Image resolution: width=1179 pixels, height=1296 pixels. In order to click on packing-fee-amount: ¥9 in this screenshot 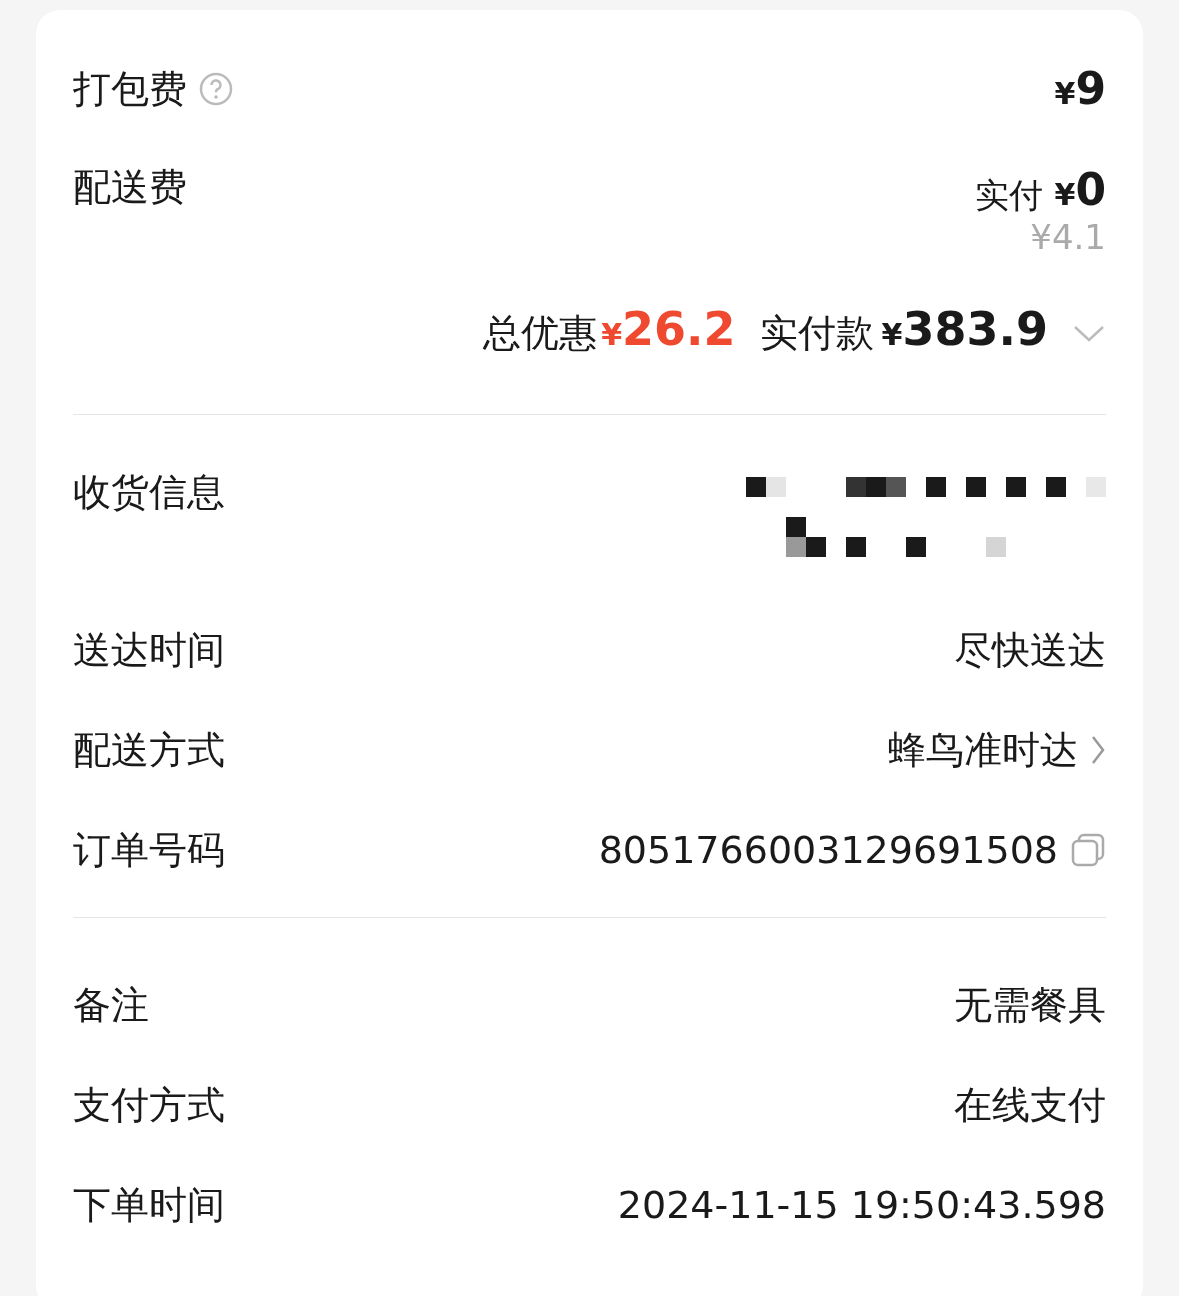, I will do `click(1080, 89)`.